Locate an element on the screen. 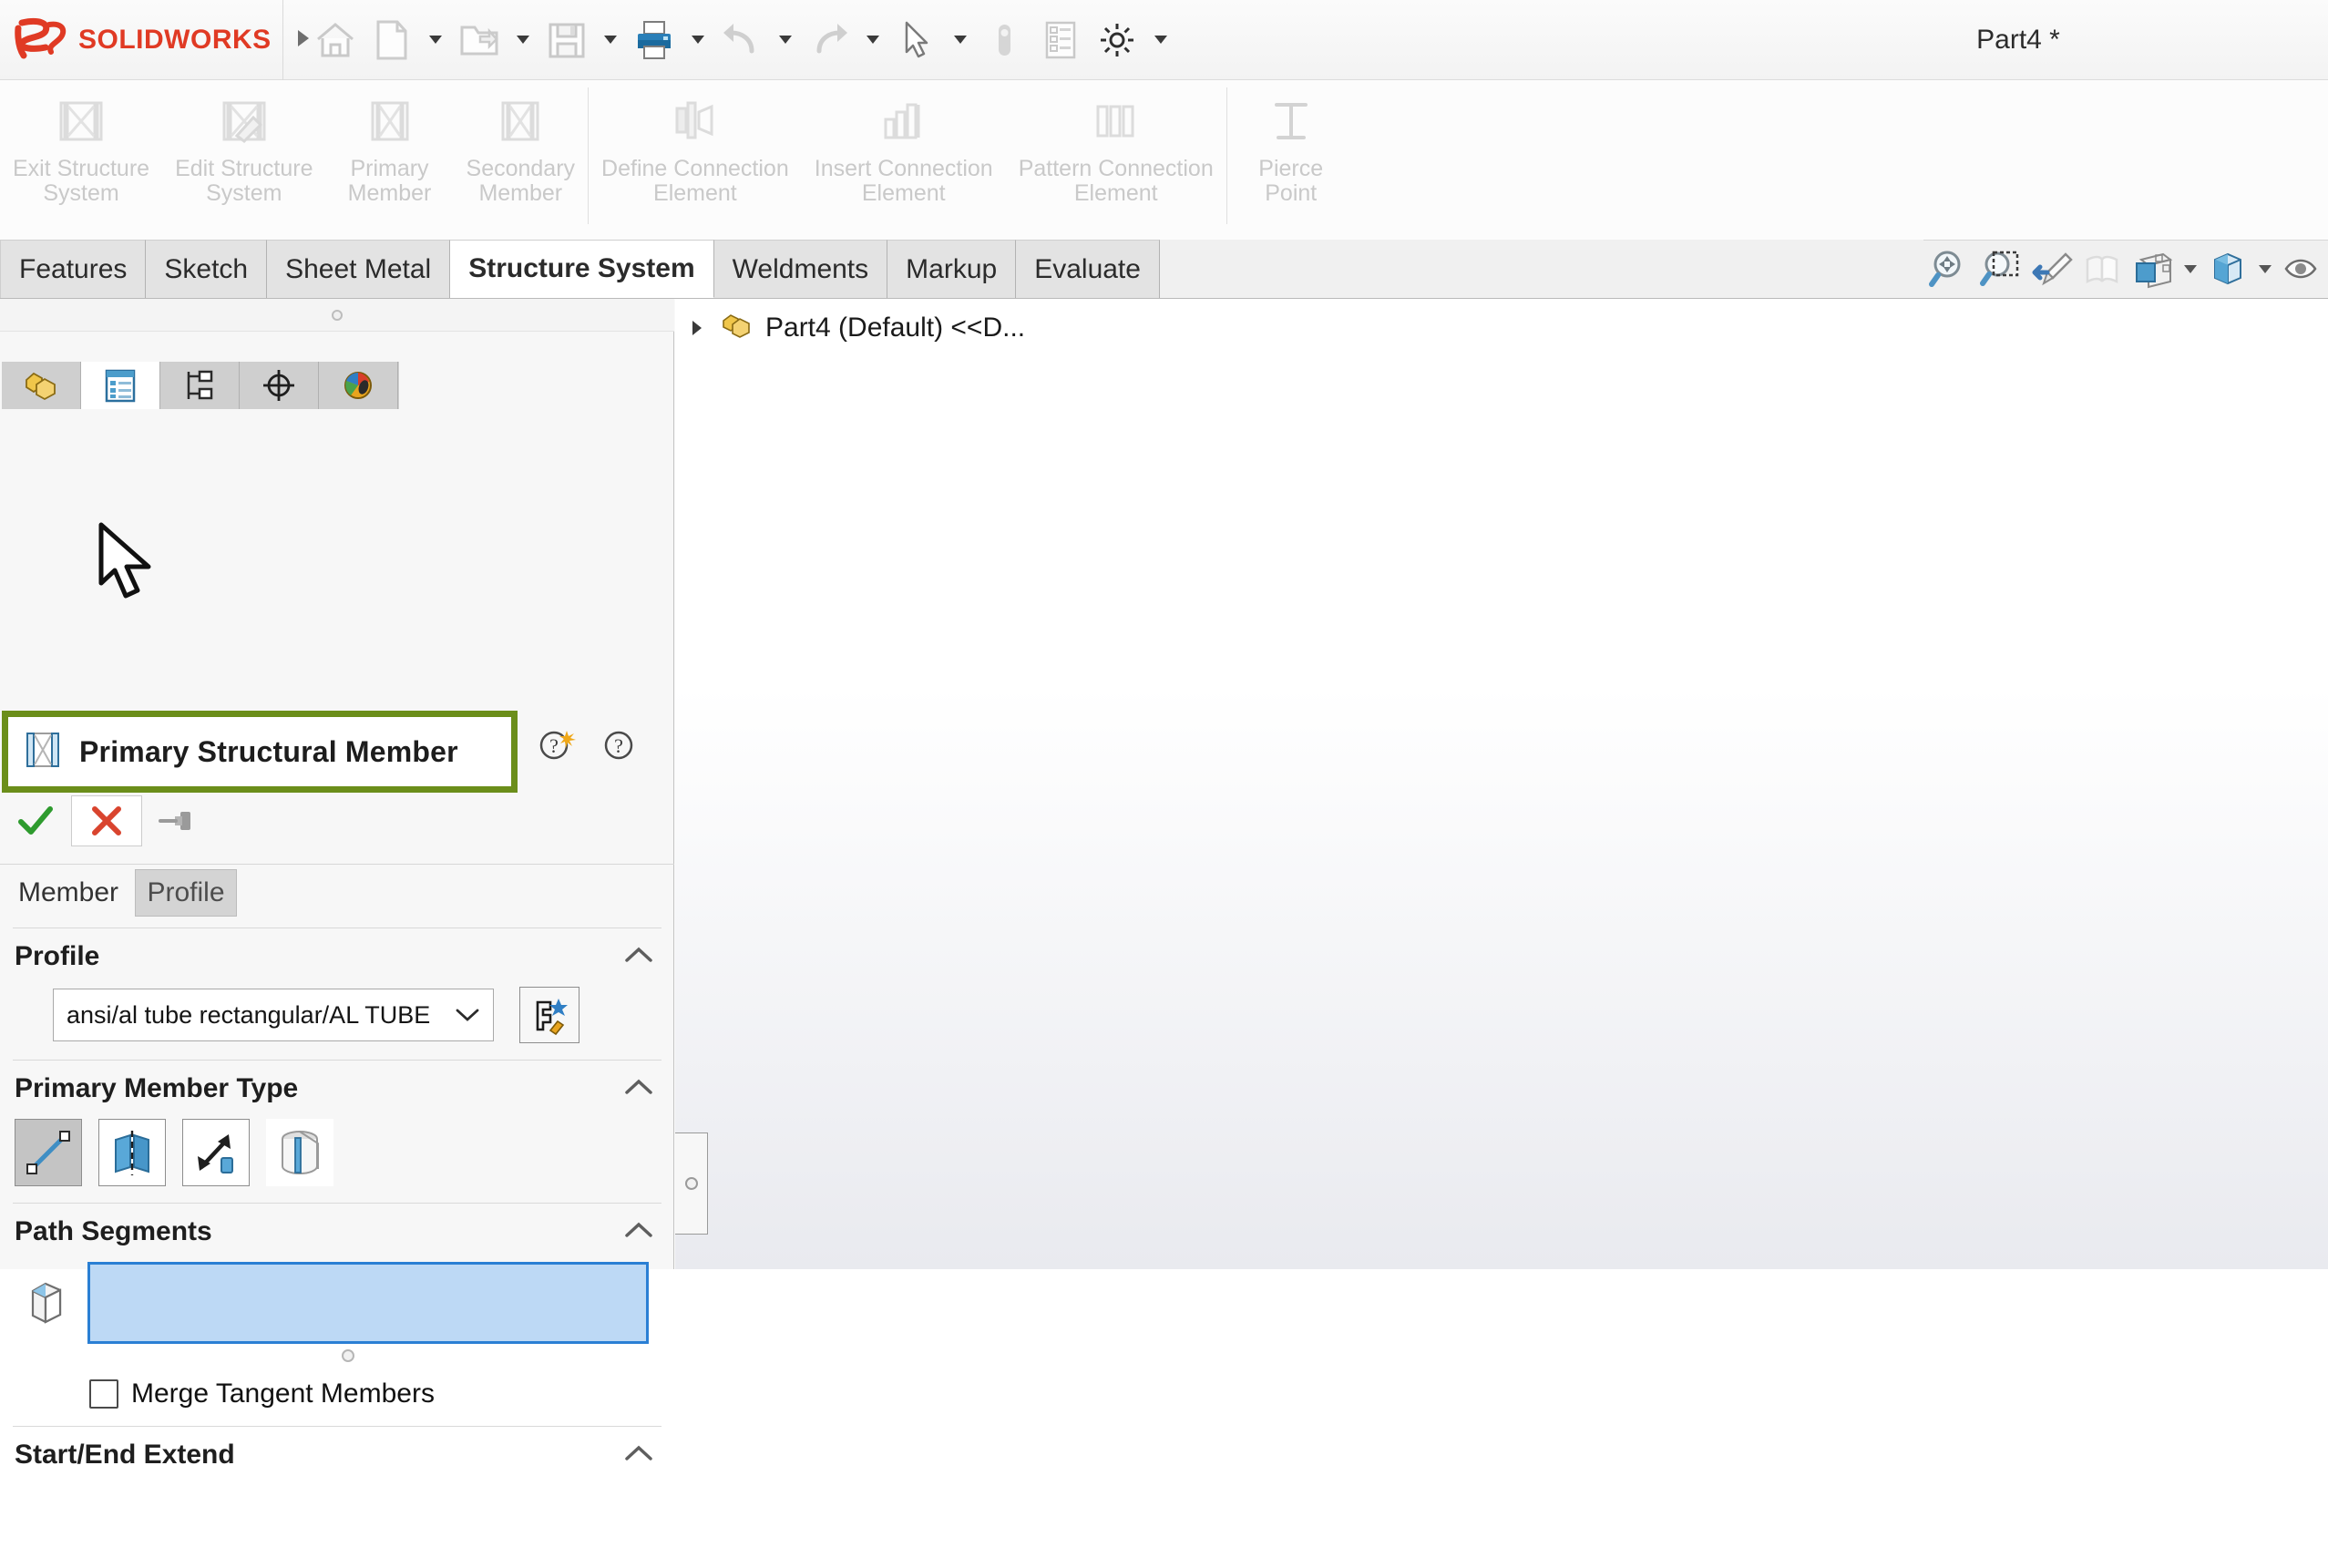 The image size is (2328, 1568). options-dropdown-caret is located at coordinates (1161, 40).